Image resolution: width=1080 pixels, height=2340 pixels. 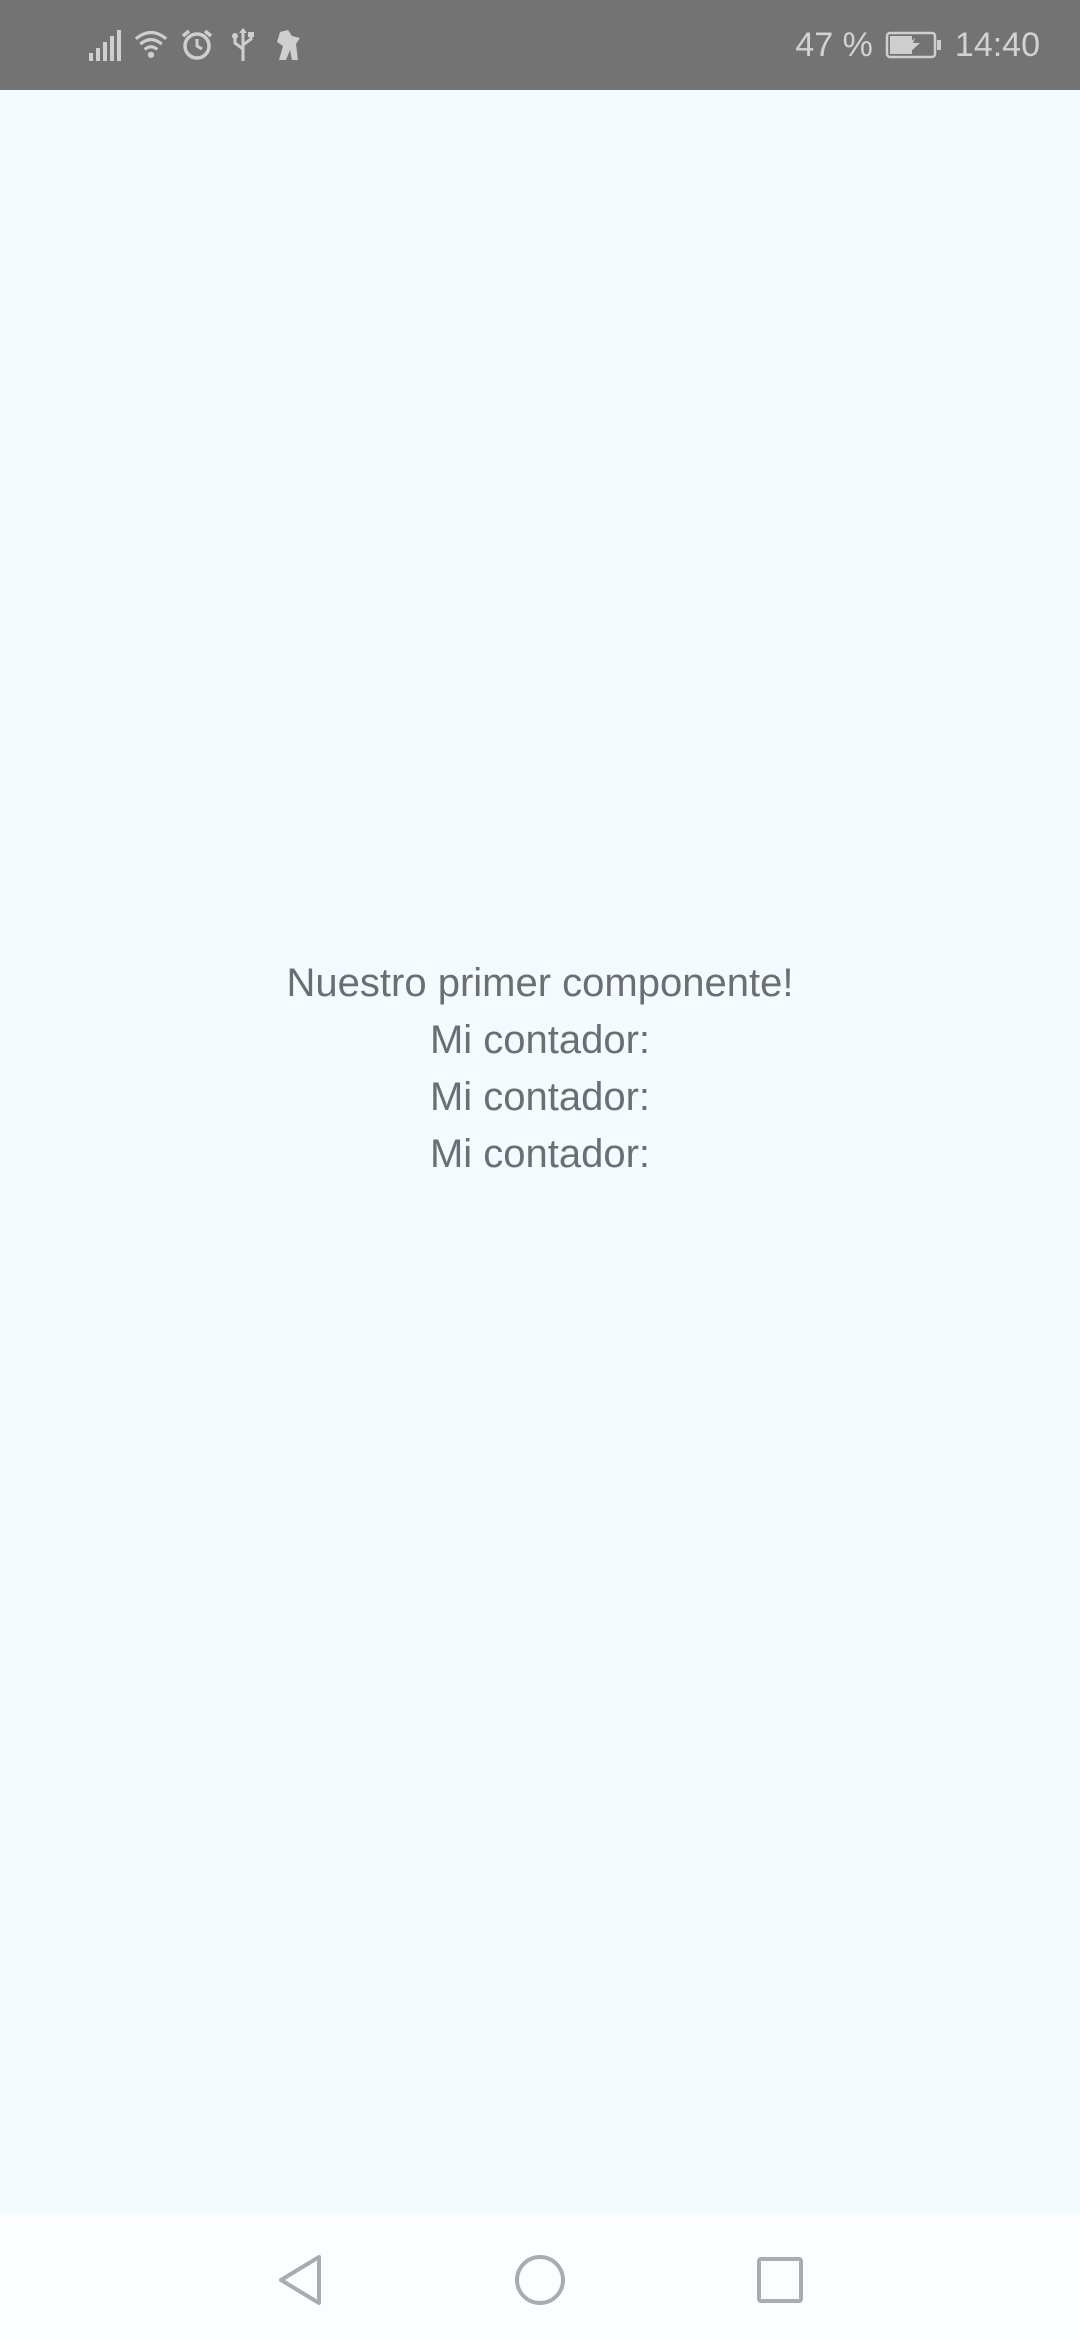 What do you see at coordinates (105, 45) in the screenshot?
I see `signal-icon` at bounding box center [105, 45].